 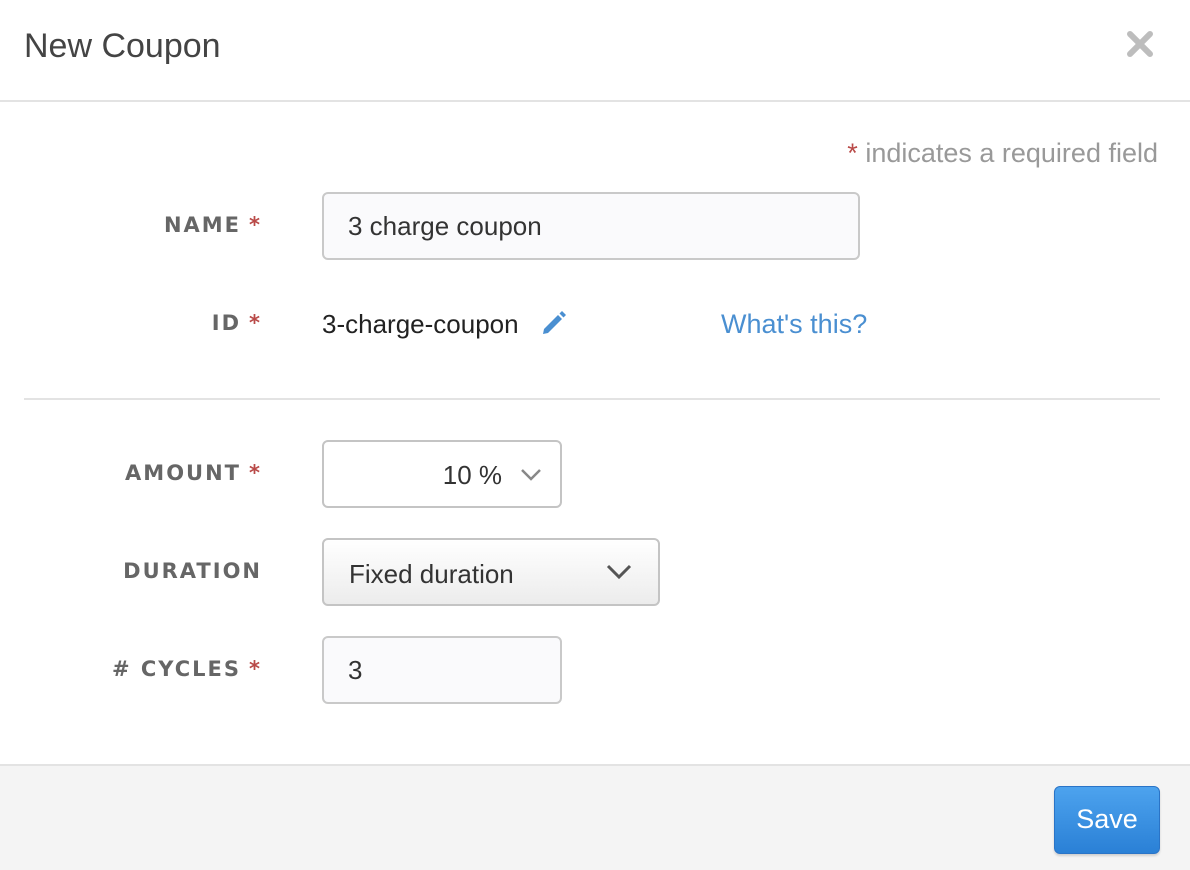 I want to click on cycles-label: # CYCLES *, so click(x=187, y=669).